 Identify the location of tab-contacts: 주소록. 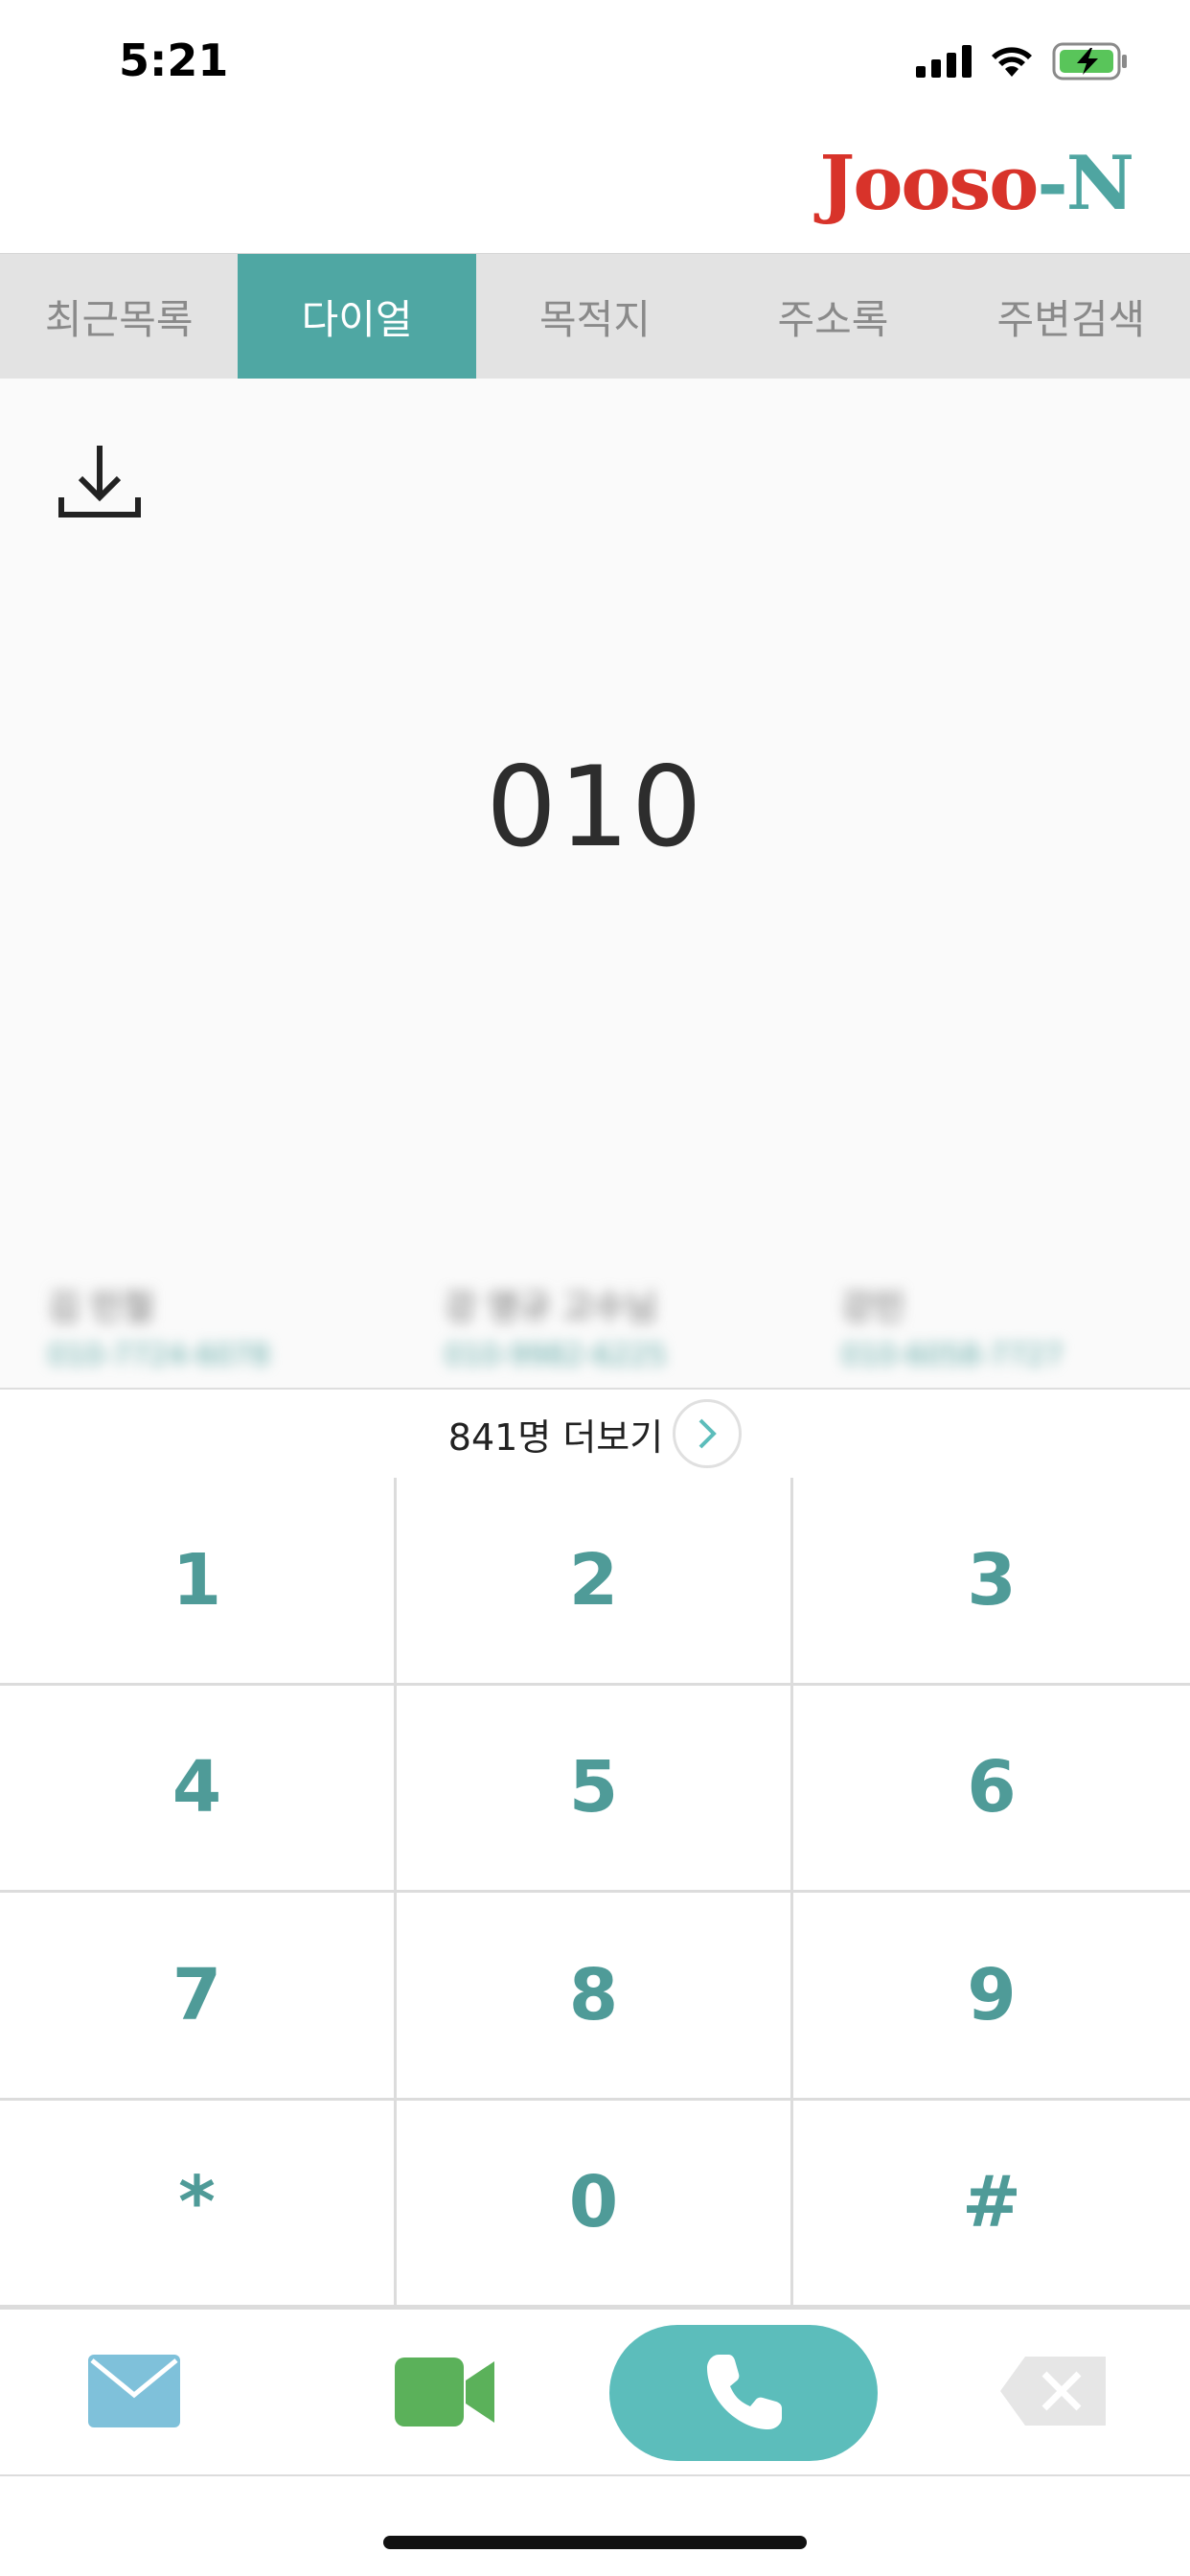
(833, 316).